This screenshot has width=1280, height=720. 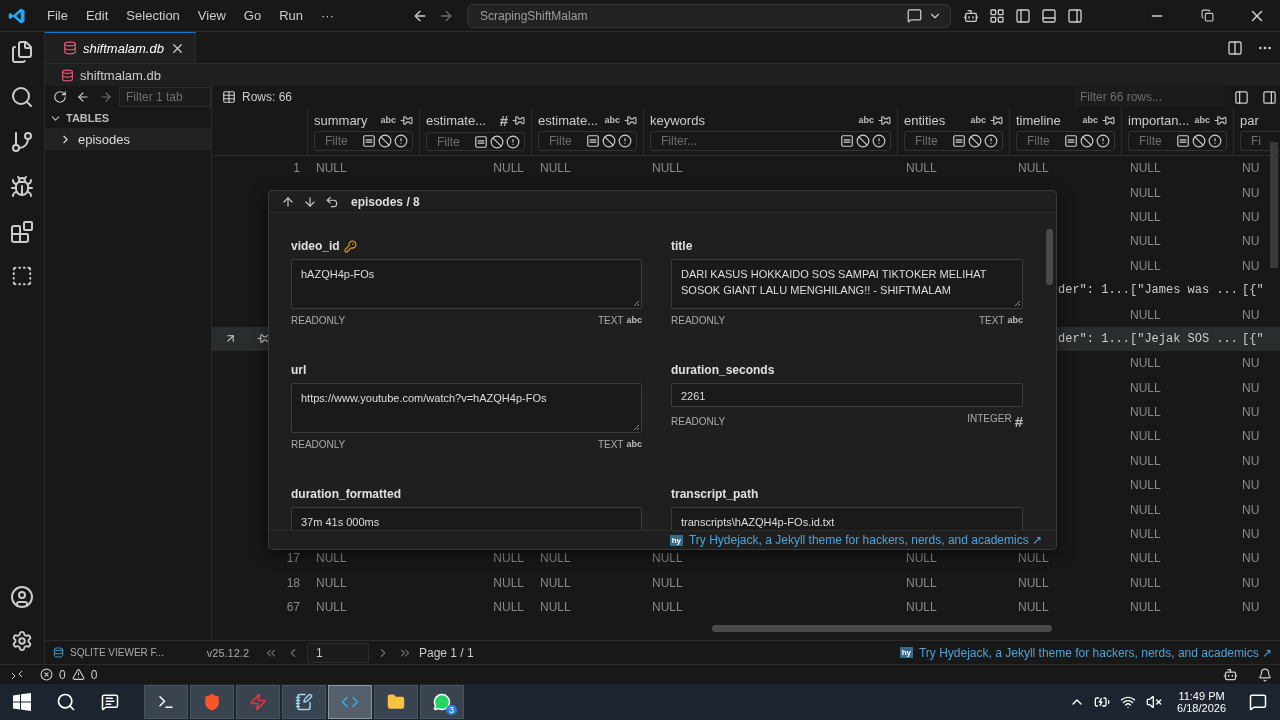 What do you see at coordinates (120, 75) in the screenshot?
I see `breadcrumb-item: shiftmalam.db` at bounding box center [120, 75].